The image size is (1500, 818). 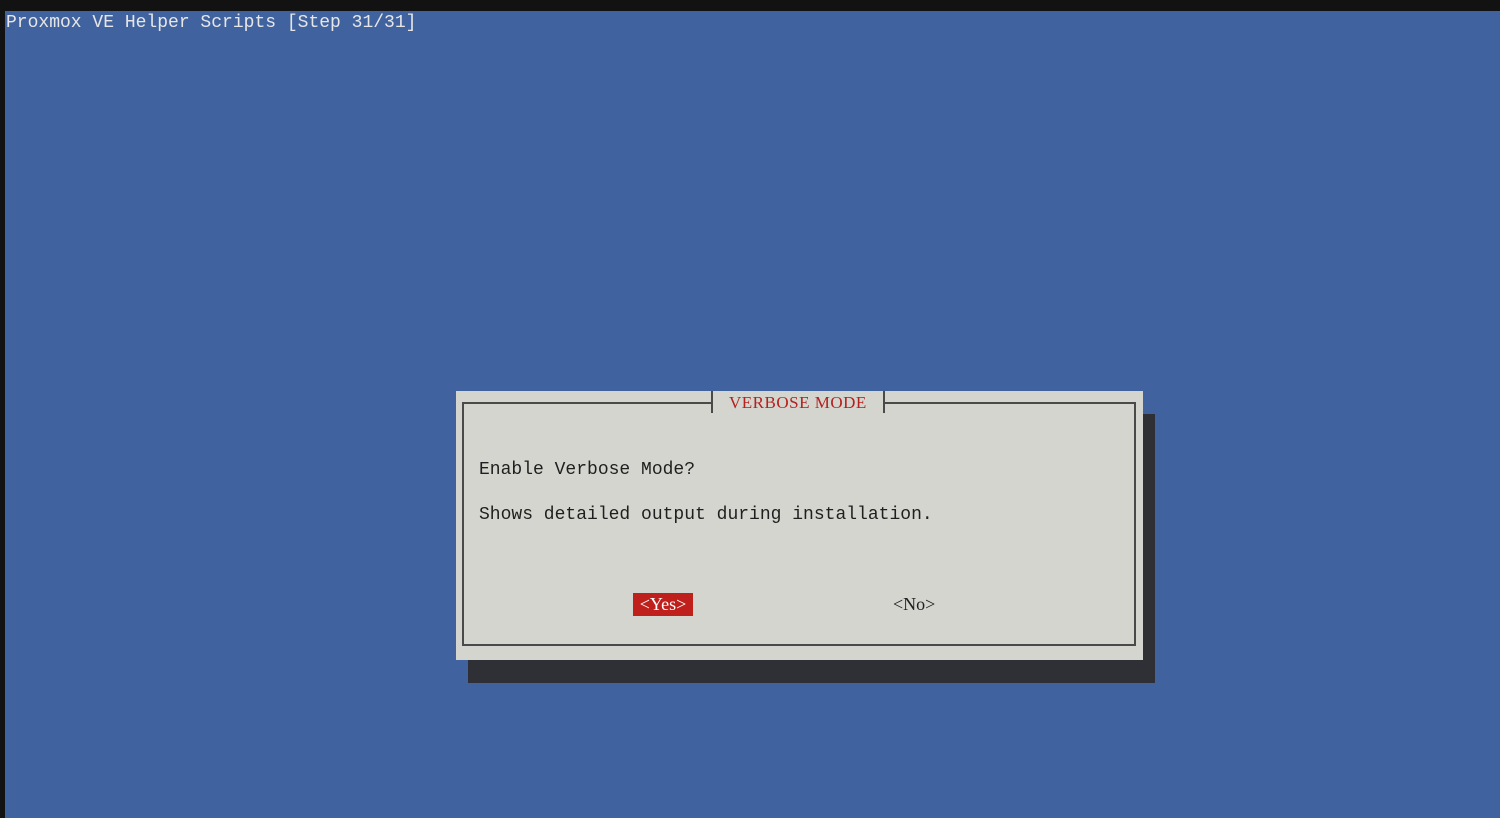 What do you see at coordinates (587, 470) in the screenshot?
I see `dialog-question: Enable Verbose Mode?` at bounding box center [587, 470].